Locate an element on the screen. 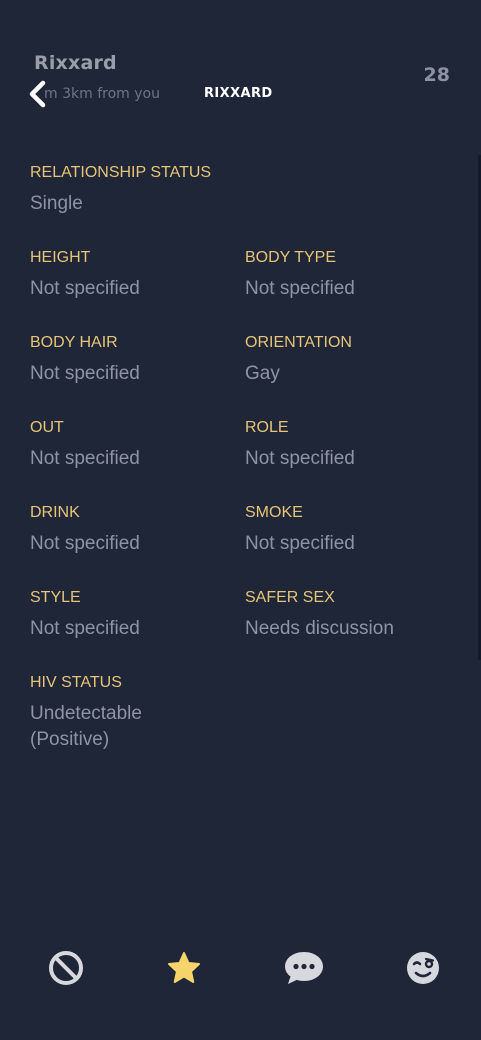 The width and height of the screenshot is (481, 1040). body-type-value: Not specified is located at coordinates (300, 288).